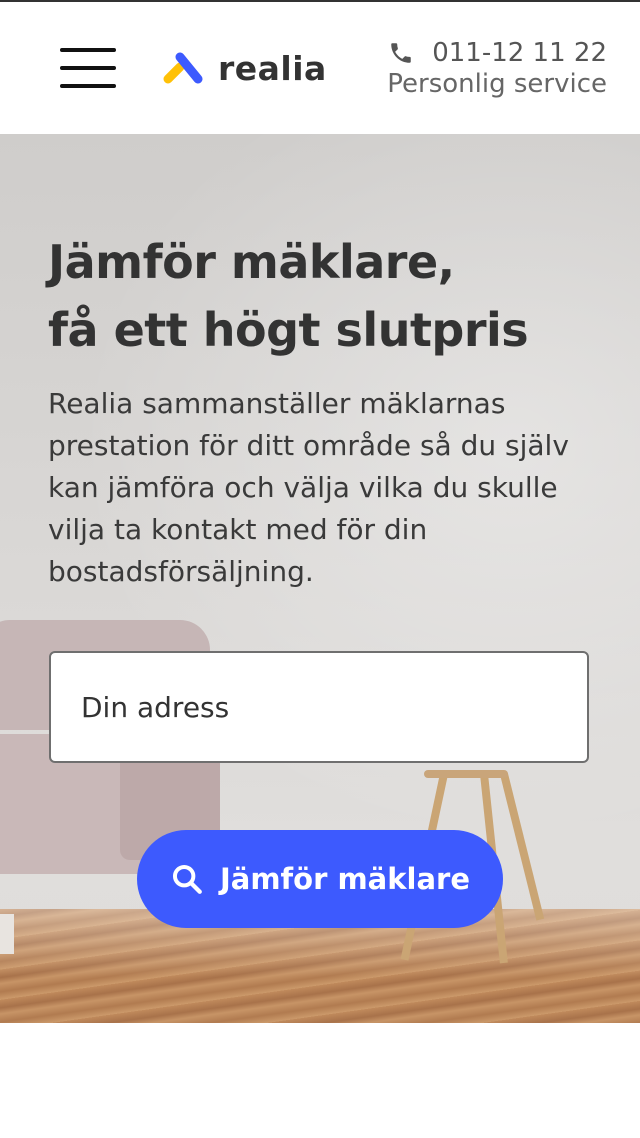 The height and width of the screenshot is (1138, 640). I want to click on compare-agents-button: Jämför mäklare, so click(320, 879).